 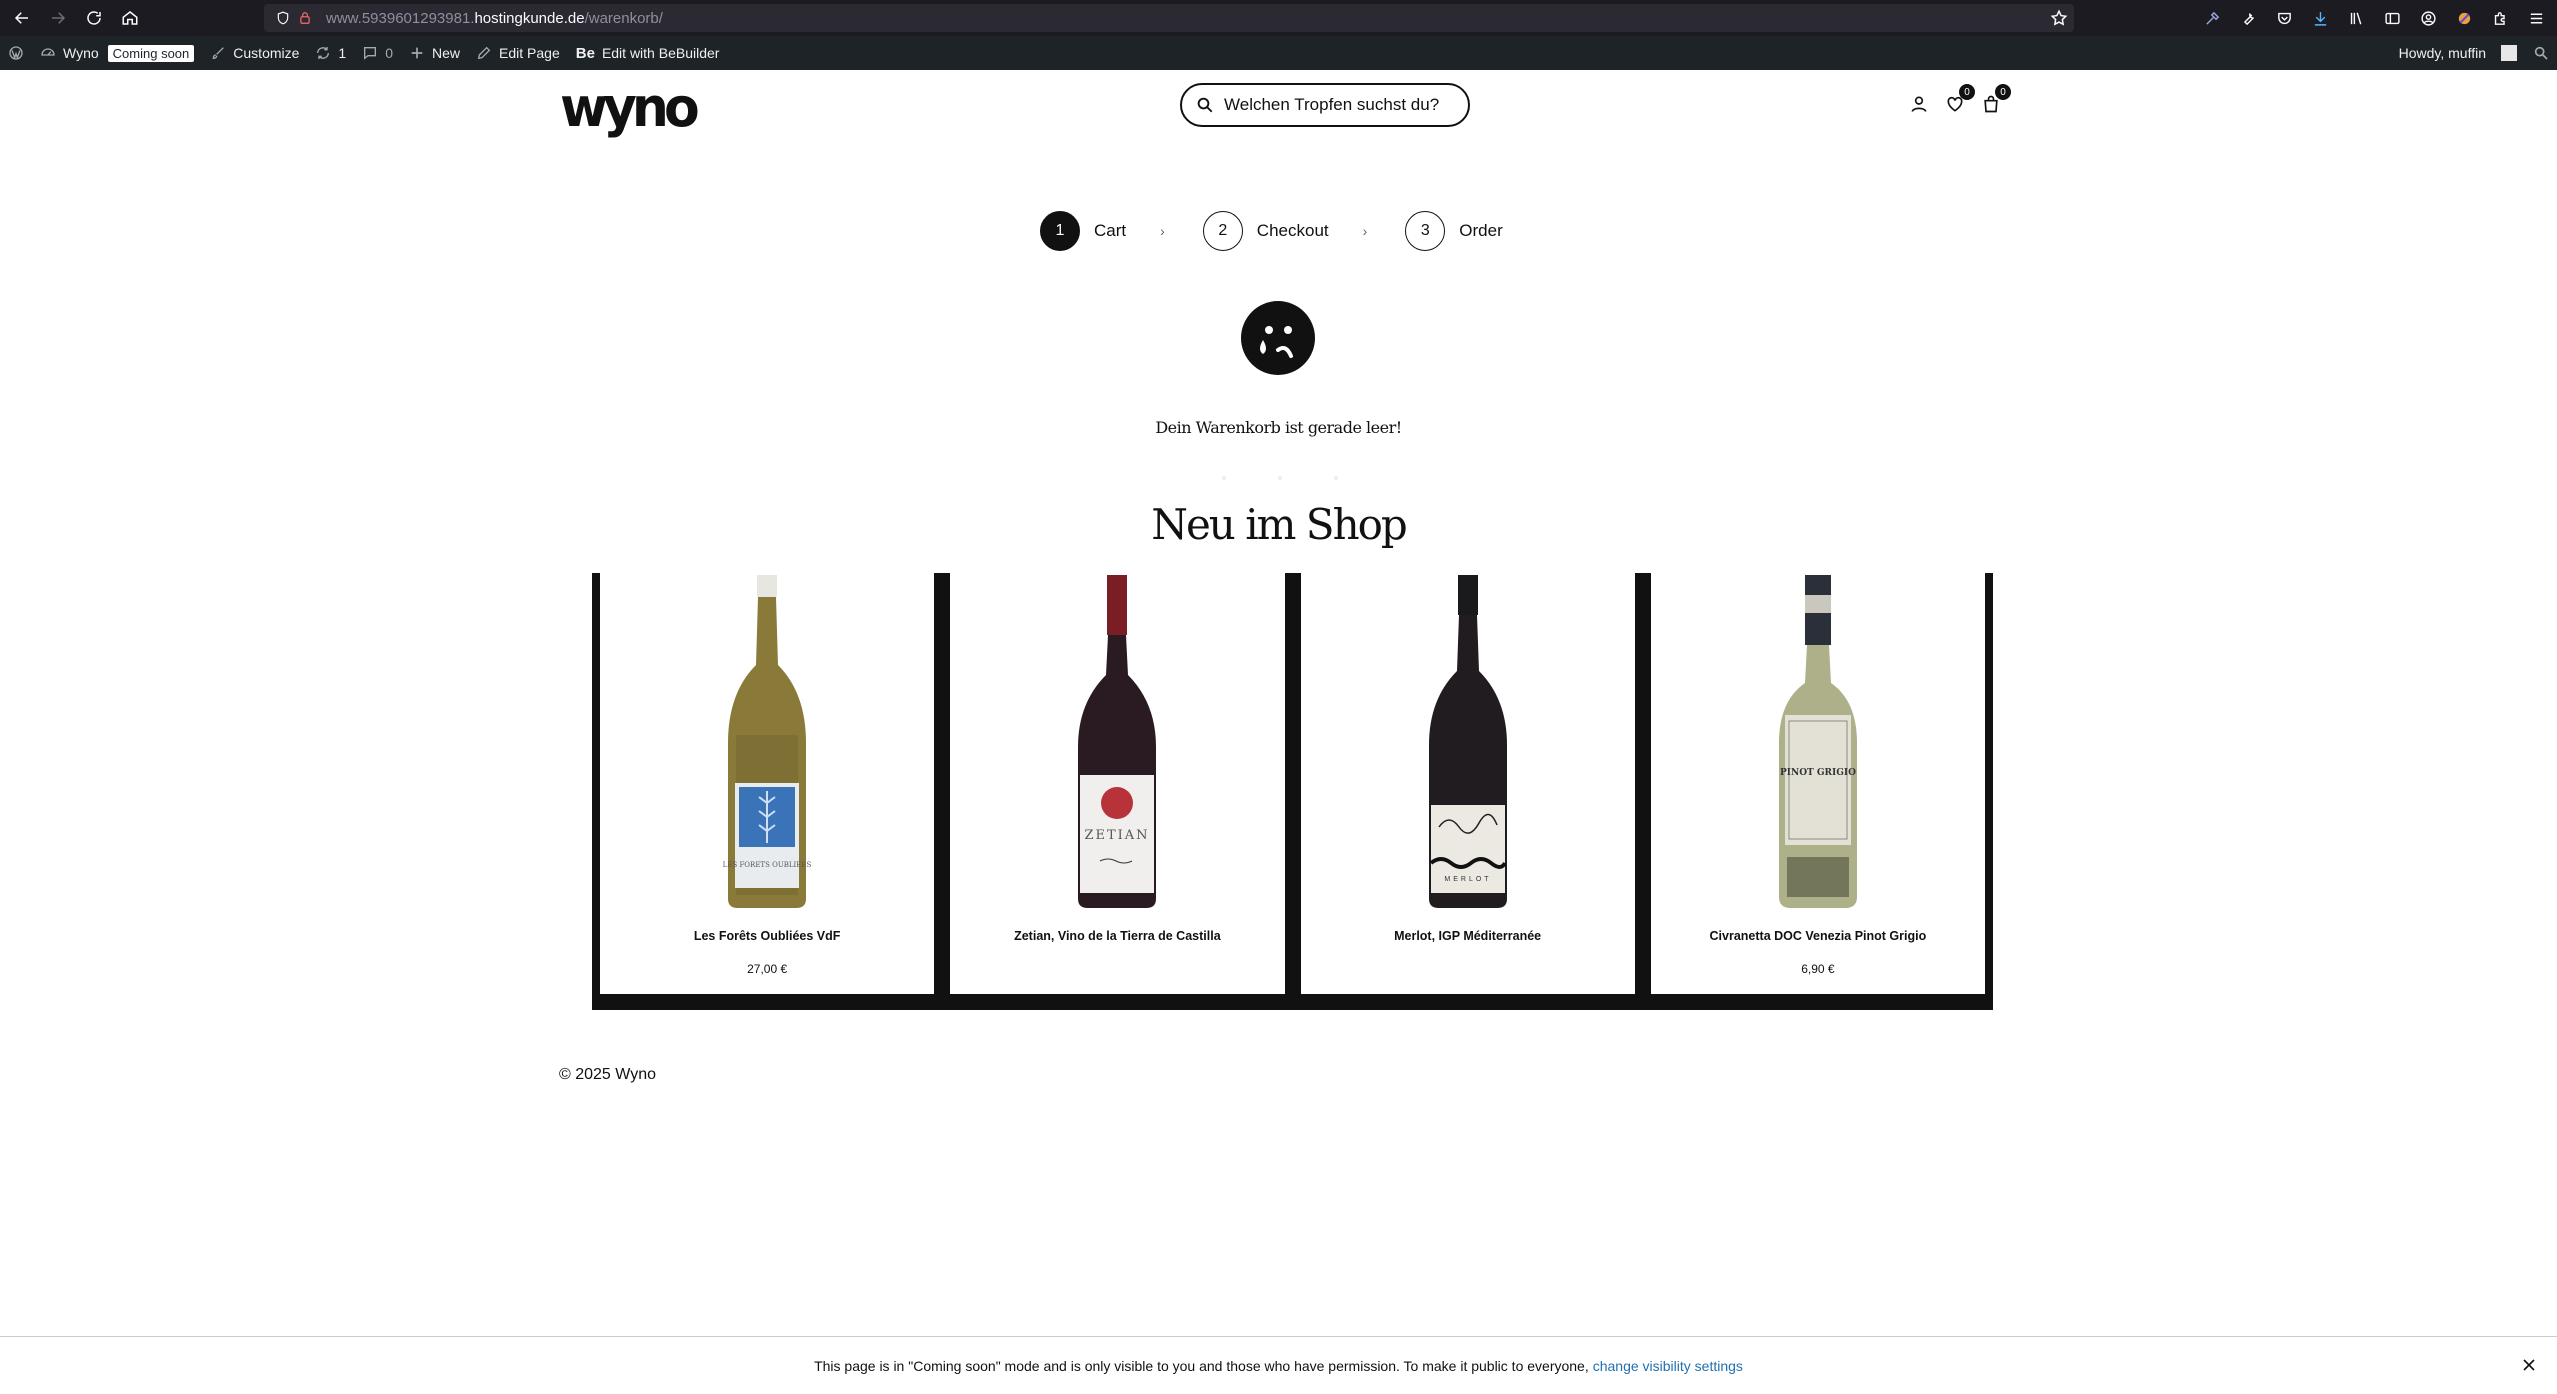 What do you see at coordinates (1960, 99) in the screenshot?
I see `wishlist-link: 0` at bounding box center [1960, 99].